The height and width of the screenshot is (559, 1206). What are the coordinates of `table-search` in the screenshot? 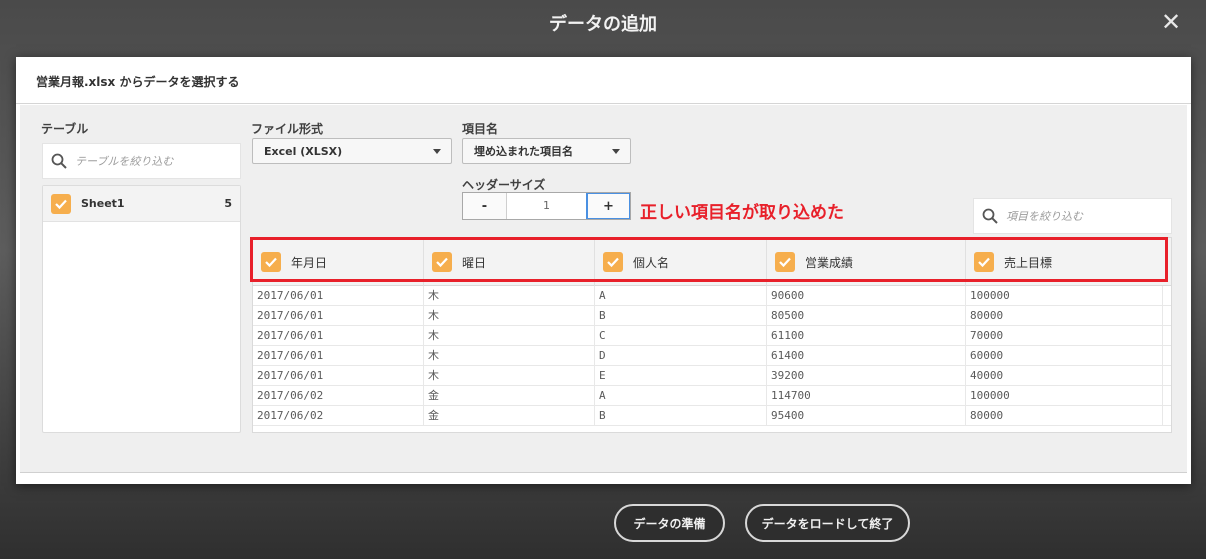 It's located at (141, 161).